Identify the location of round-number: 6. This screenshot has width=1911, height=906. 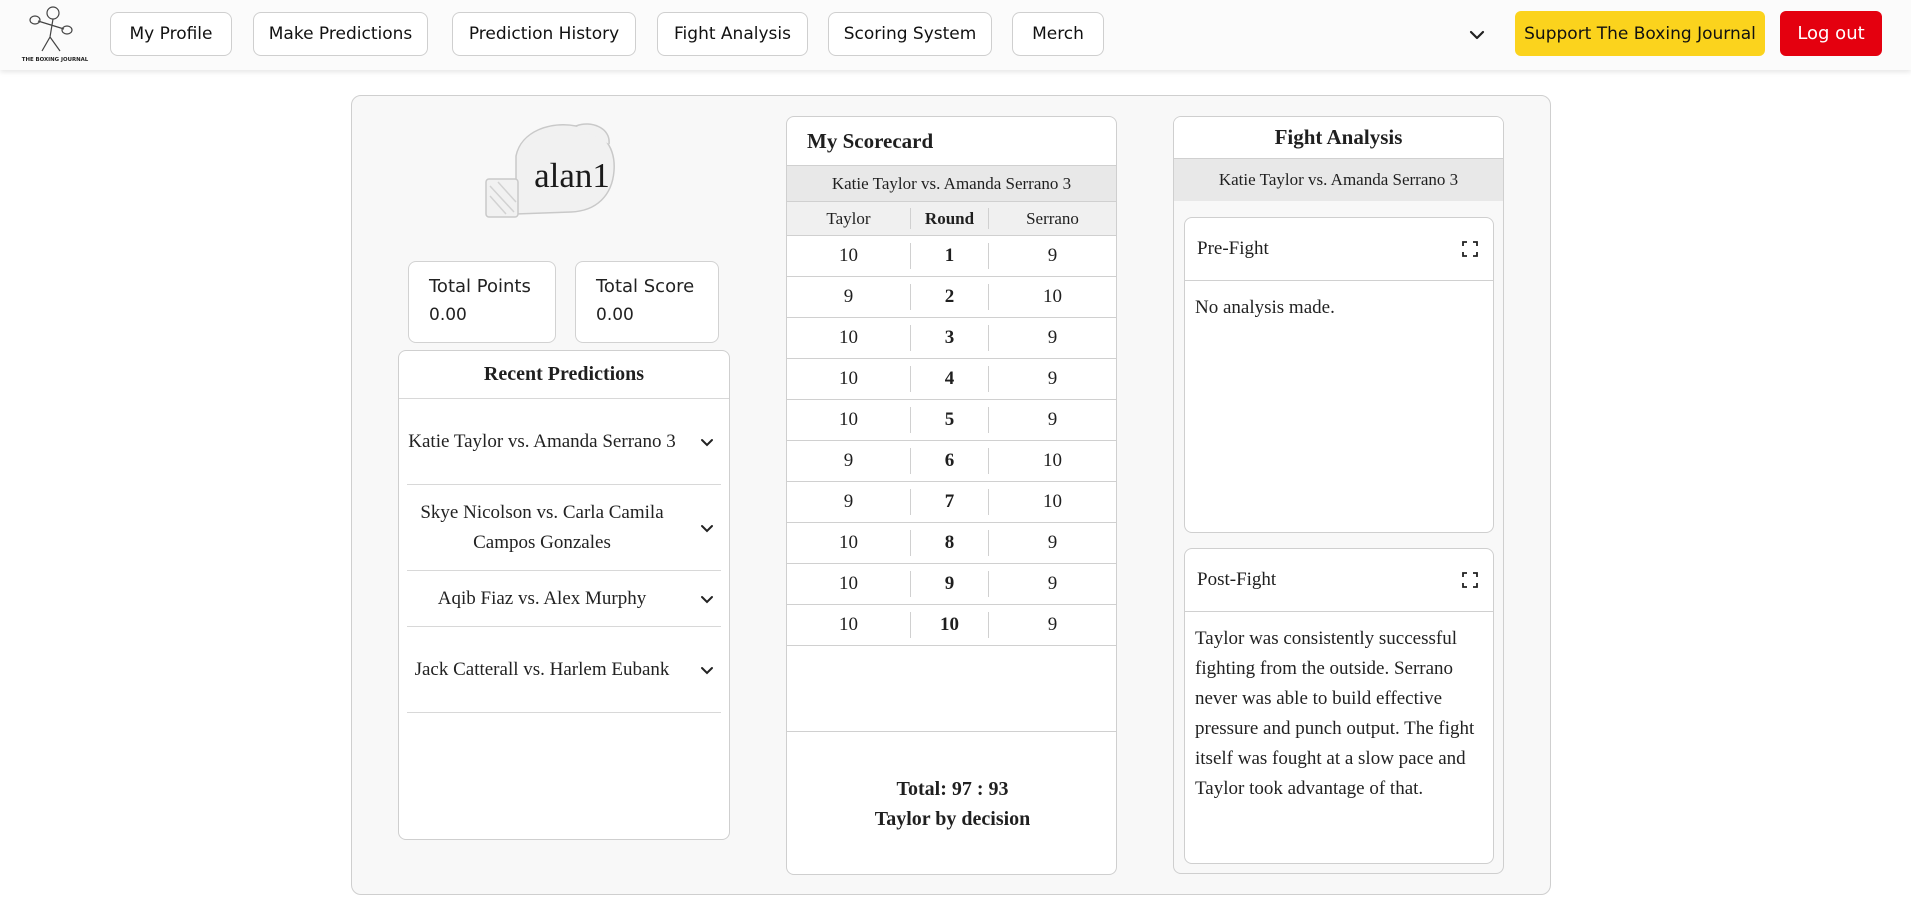
(950, 461).